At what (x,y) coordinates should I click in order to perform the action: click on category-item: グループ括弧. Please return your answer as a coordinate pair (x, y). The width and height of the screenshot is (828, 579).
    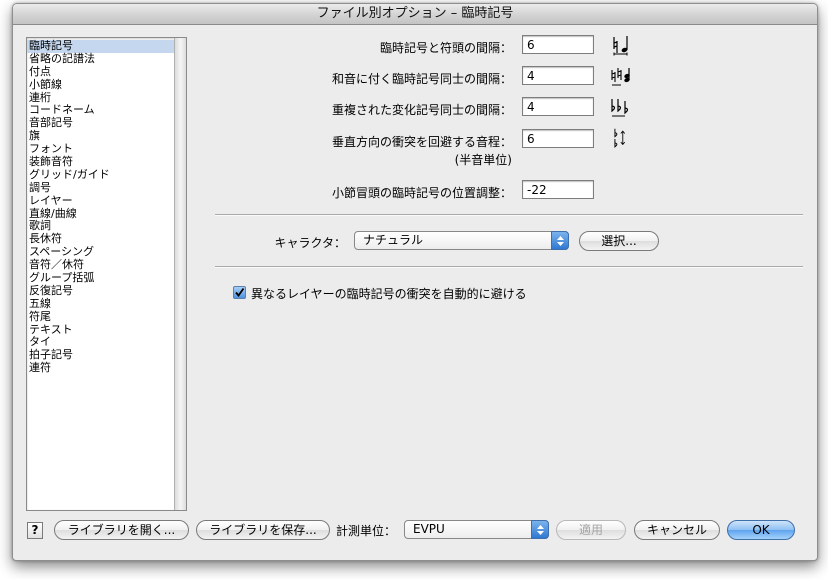
    Looking at the image, I should click on (100, 278).